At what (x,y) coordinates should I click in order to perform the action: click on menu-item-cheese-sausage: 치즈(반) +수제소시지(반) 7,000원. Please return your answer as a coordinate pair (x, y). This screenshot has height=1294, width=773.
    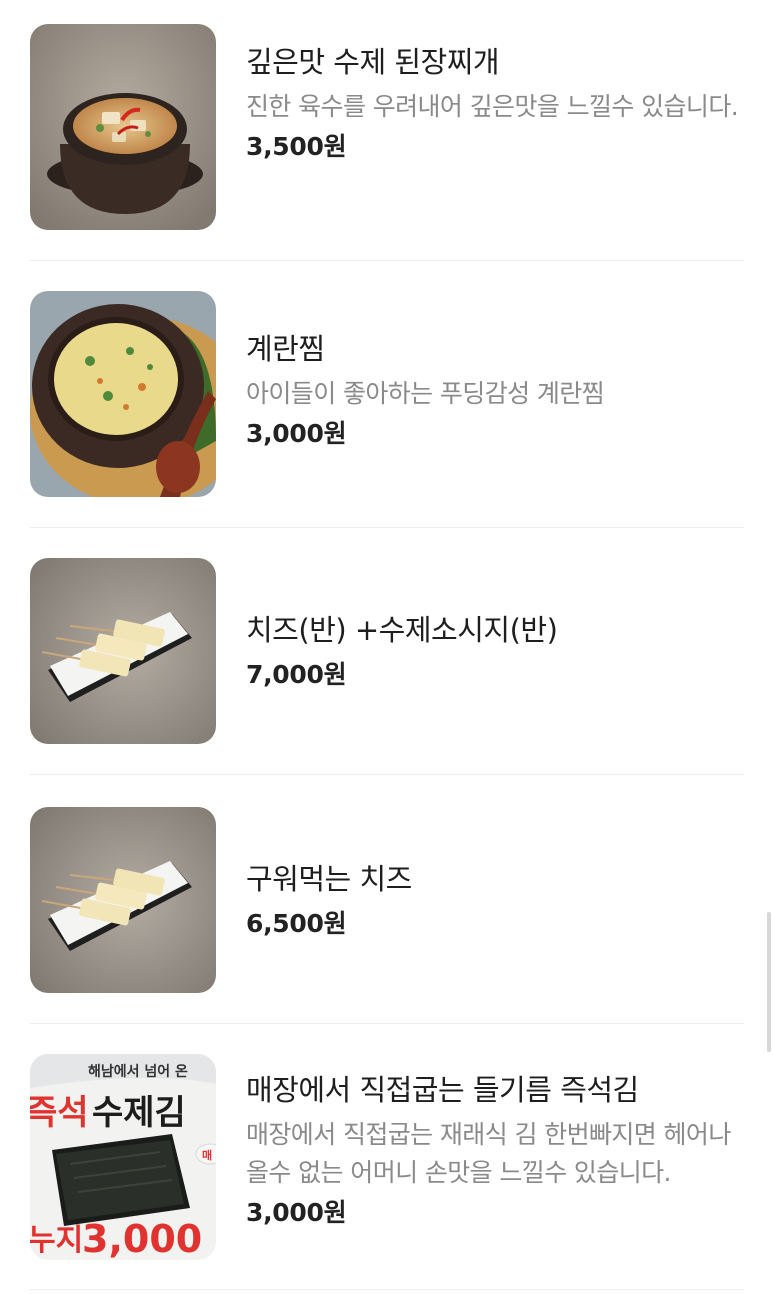
    Looking at the image, I should click on (387, 651).